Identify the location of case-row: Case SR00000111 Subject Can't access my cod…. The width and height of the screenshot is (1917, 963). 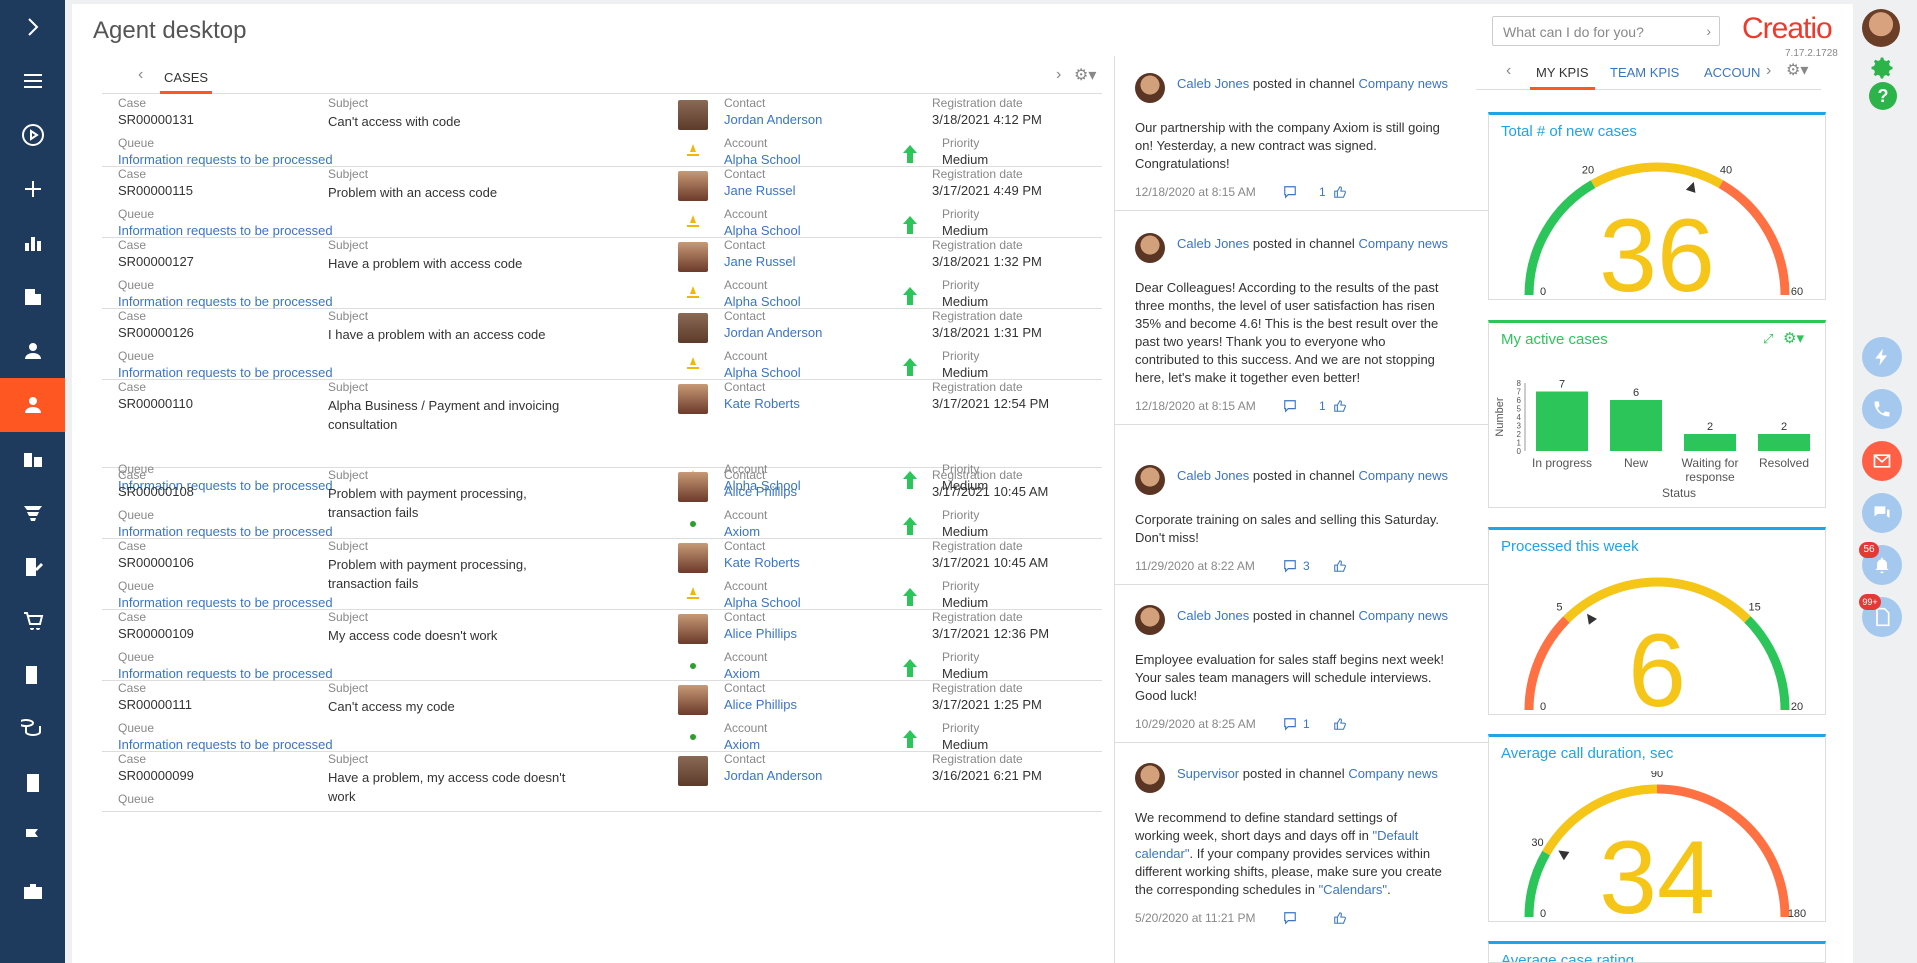
(602, 716).